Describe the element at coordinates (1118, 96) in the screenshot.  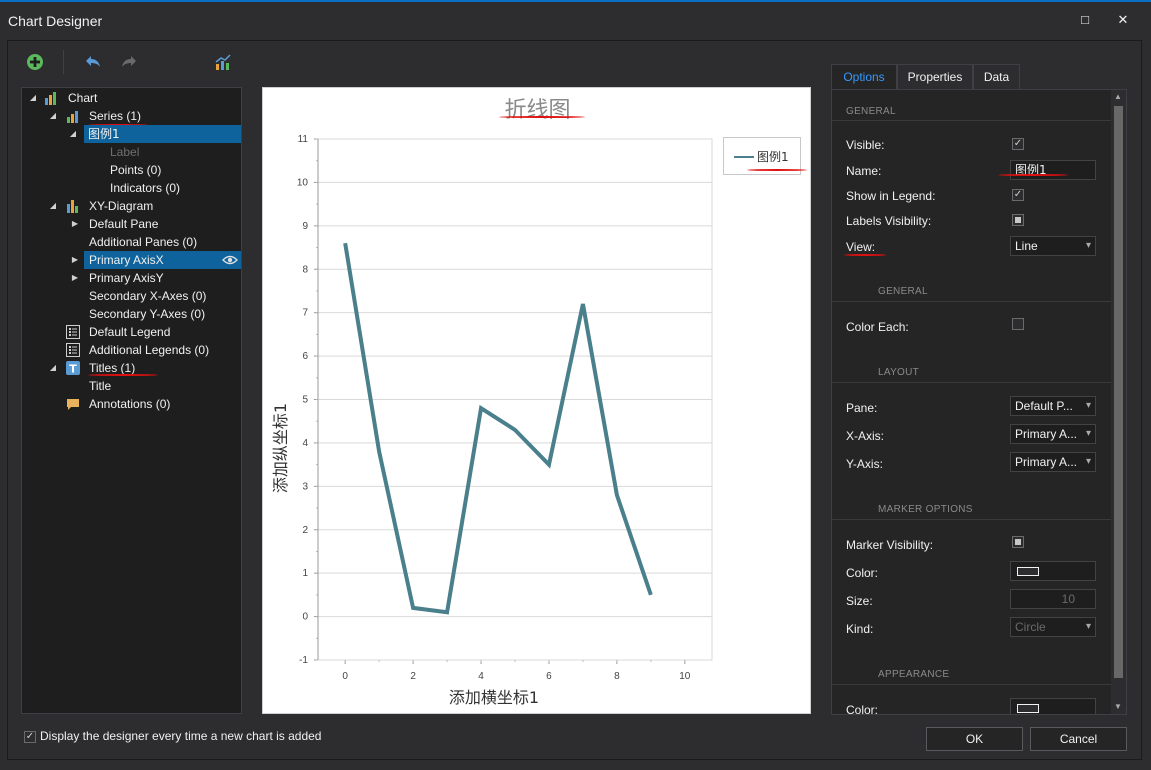
I see `scroll-up-arrow-icon: ▲` at that location.